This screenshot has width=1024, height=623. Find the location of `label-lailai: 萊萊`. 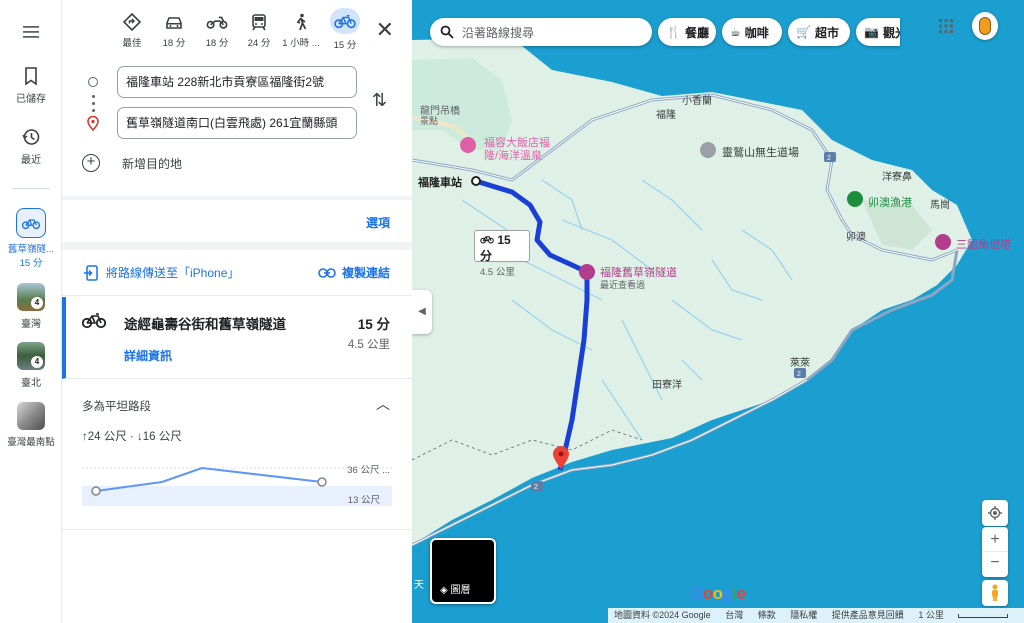

label-lailai: 萊萊 is located at coordinates (800, 363).